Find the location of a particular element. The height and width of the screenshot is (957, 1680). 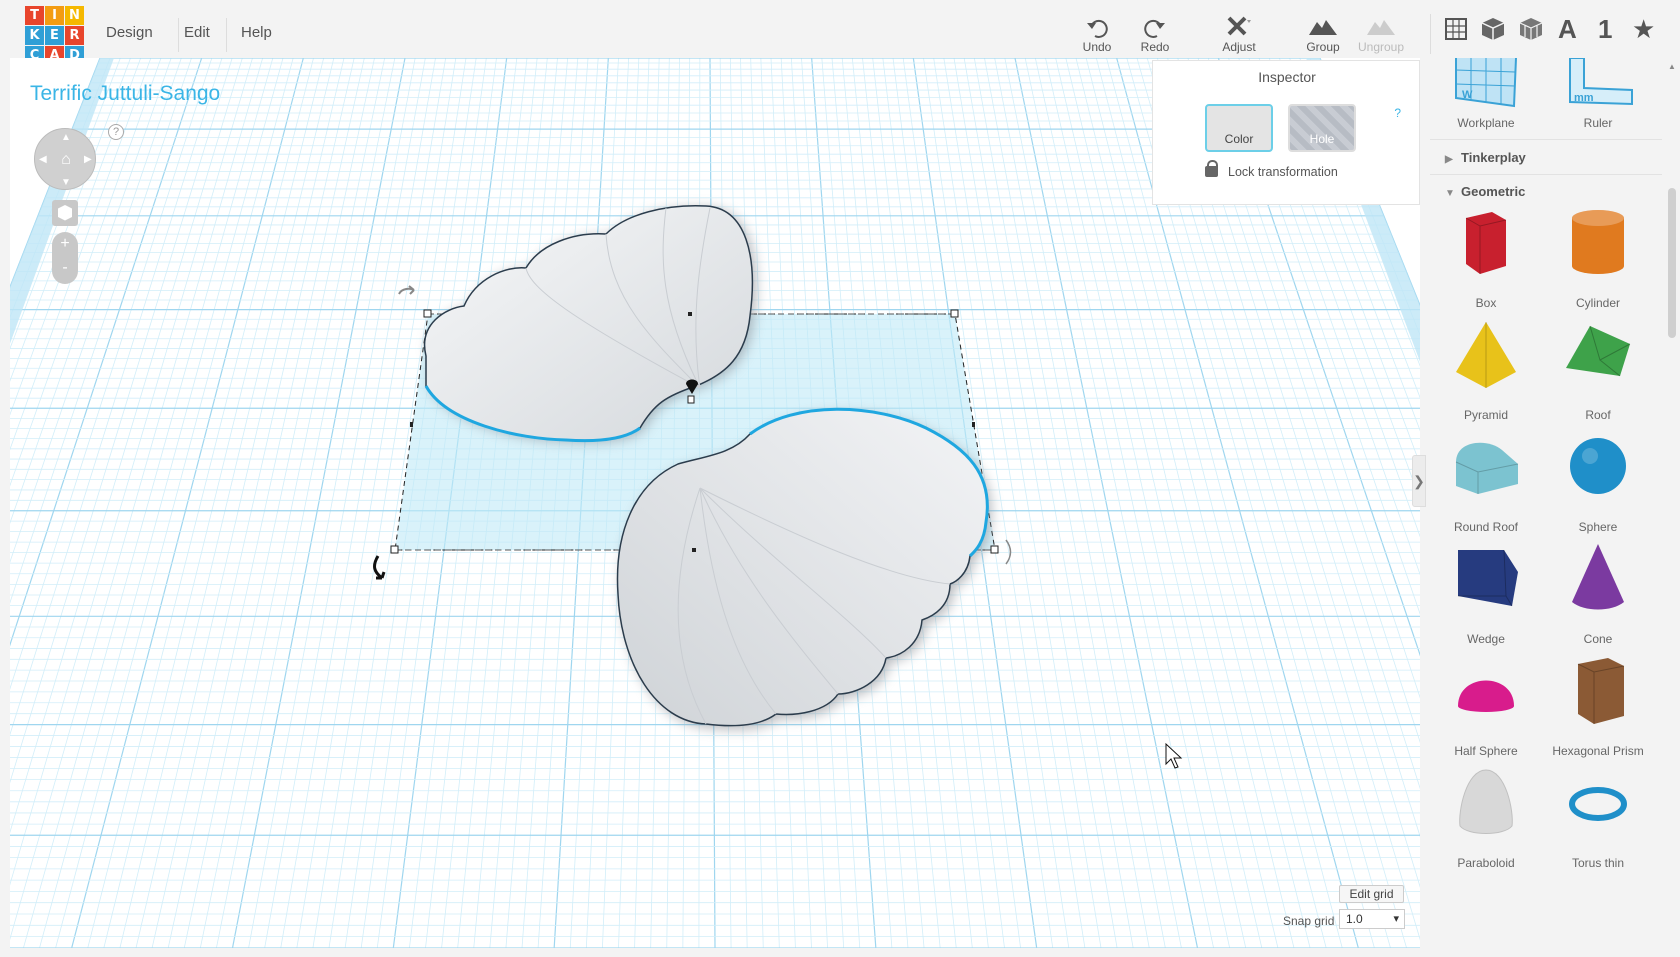

shape-item-sphere: Sphere is located at coordinates (1598, 484).